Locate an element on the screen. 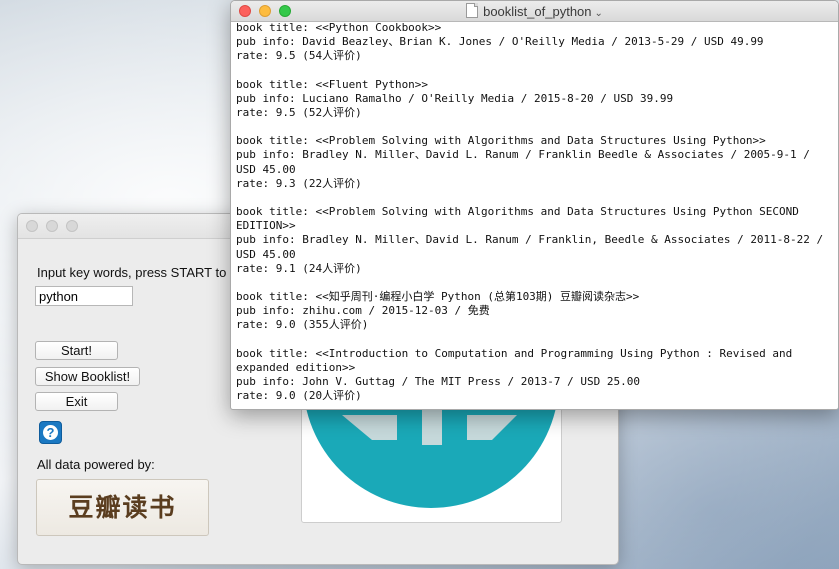  help-icon: ? is located at coordinates (50, 432).